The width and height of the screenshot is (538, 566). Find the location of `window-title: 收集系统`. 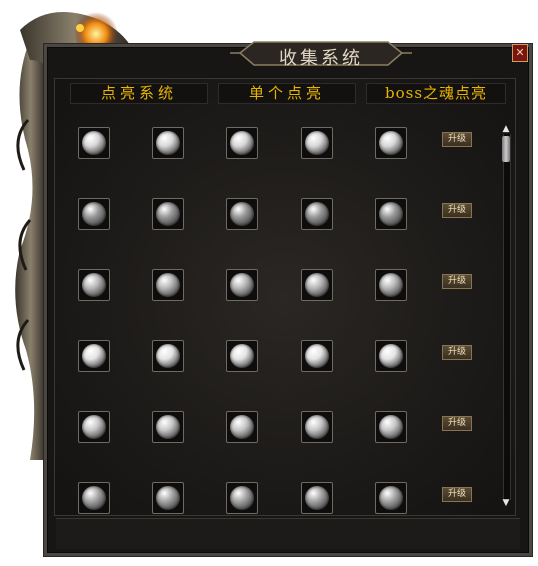

window-title: 收集系统 is located at coordinates (321, 58).